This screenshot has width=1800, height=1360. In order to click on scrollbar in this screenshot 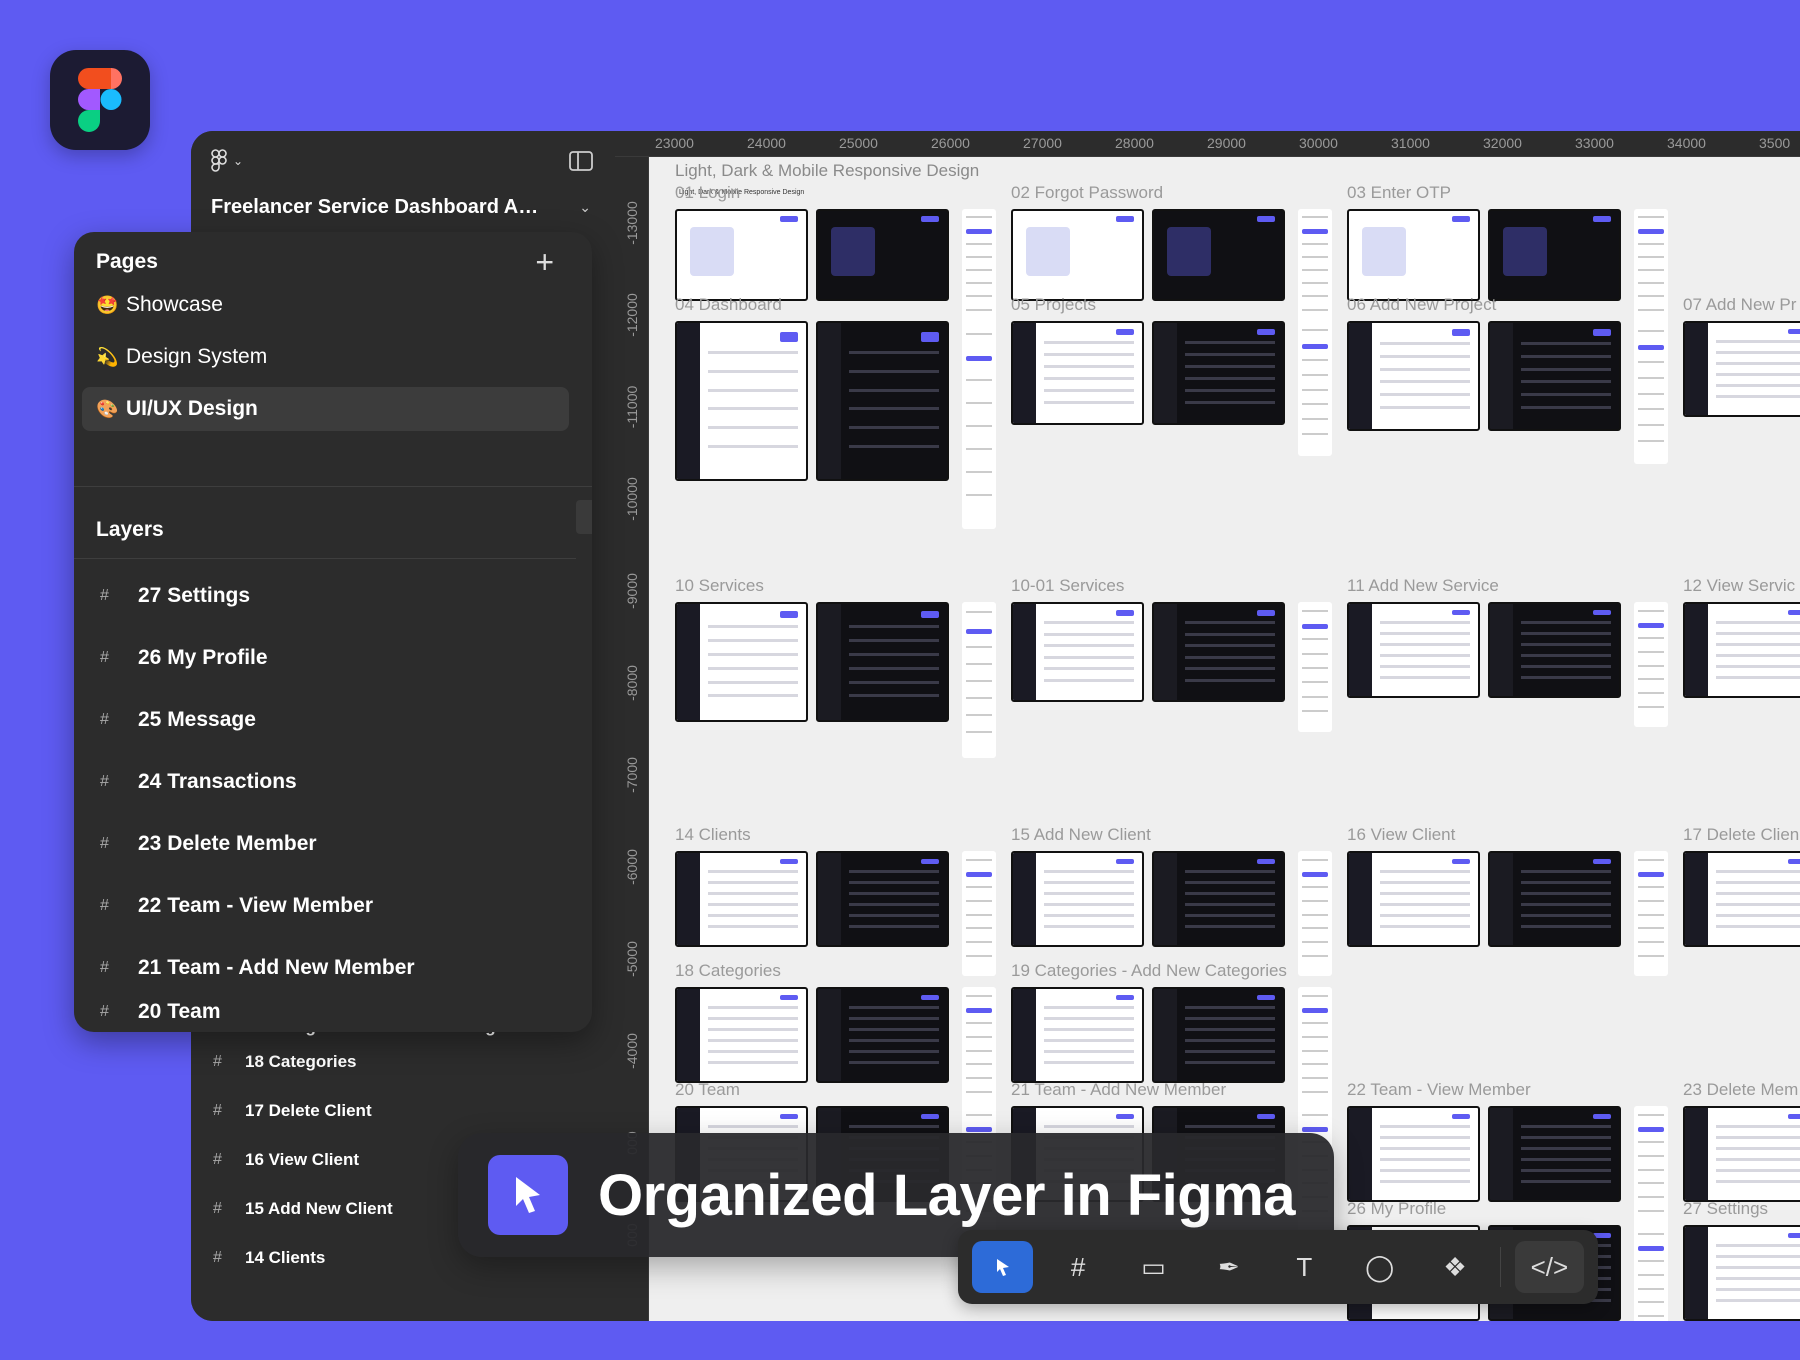, I will do `click(584, 517)`.